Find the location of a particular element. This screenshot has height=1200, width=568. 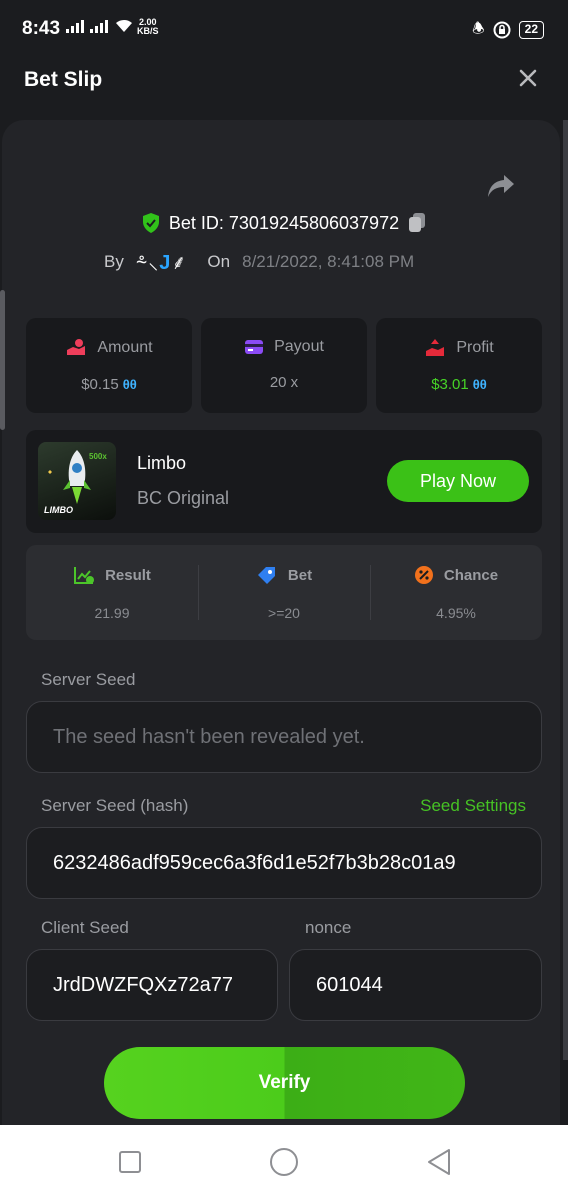

money-hand-icon is located at coordinates (76, 347).